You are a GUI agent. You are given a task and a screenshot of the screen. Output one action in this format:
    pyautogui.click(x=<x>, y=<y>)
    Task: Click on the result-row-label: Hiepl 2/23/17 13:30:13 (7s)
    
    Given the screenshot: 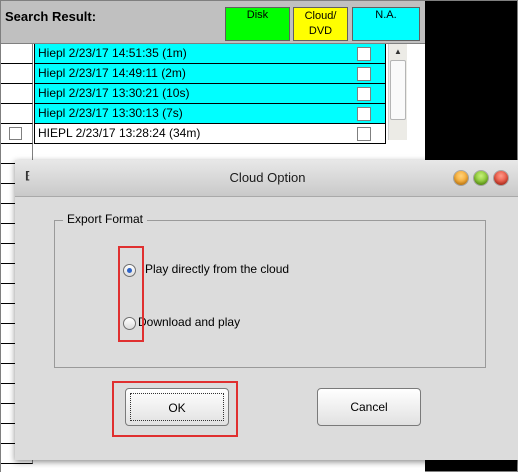 What is the action you would take?
    pyautogui.click(x=110, y=113)
    